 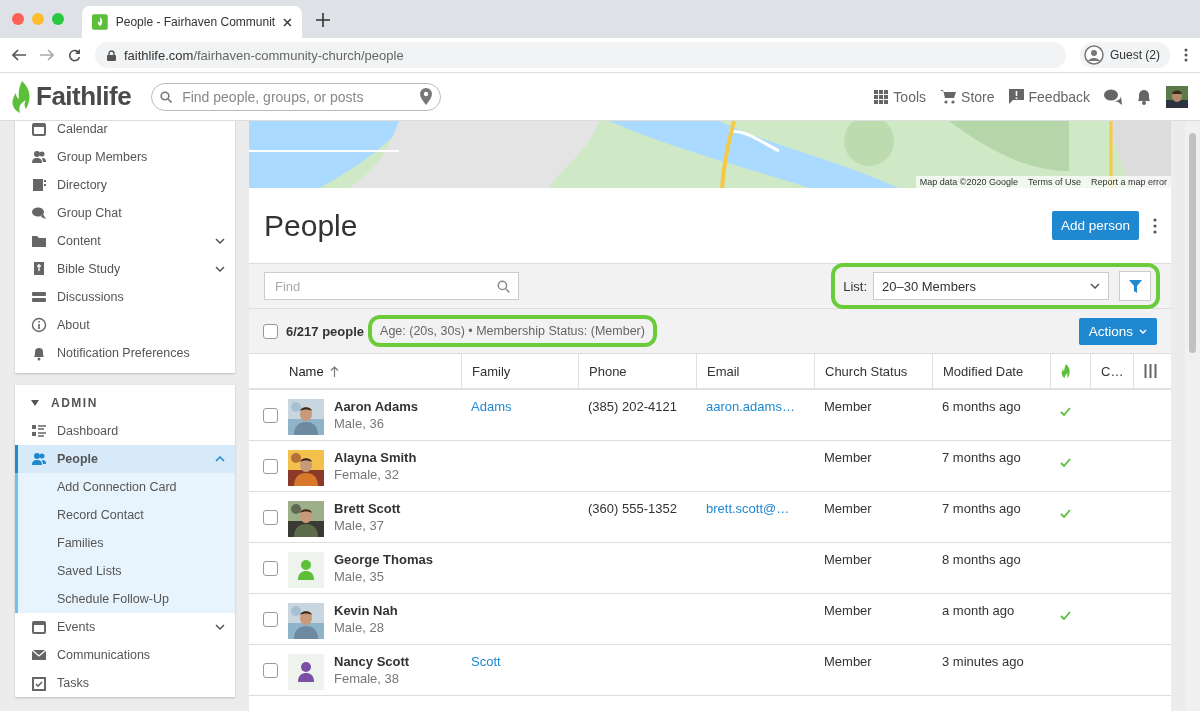 I want to click on new-tab-icon, so click(x=323, y=20).